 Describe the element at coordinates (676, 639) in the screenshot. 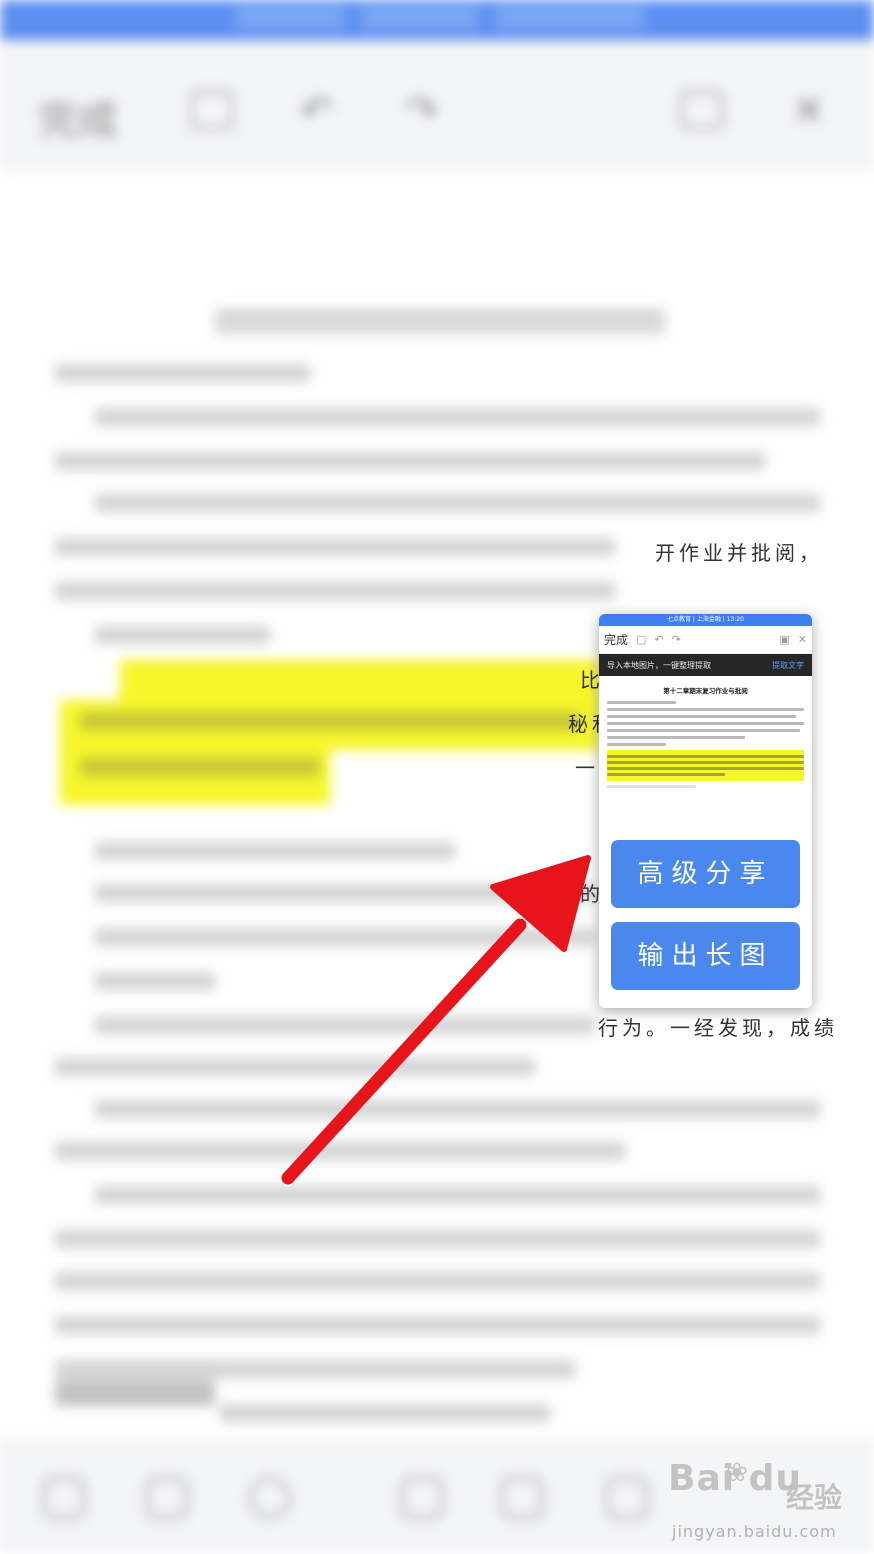

I see `redo-icon: ↷` at that location.